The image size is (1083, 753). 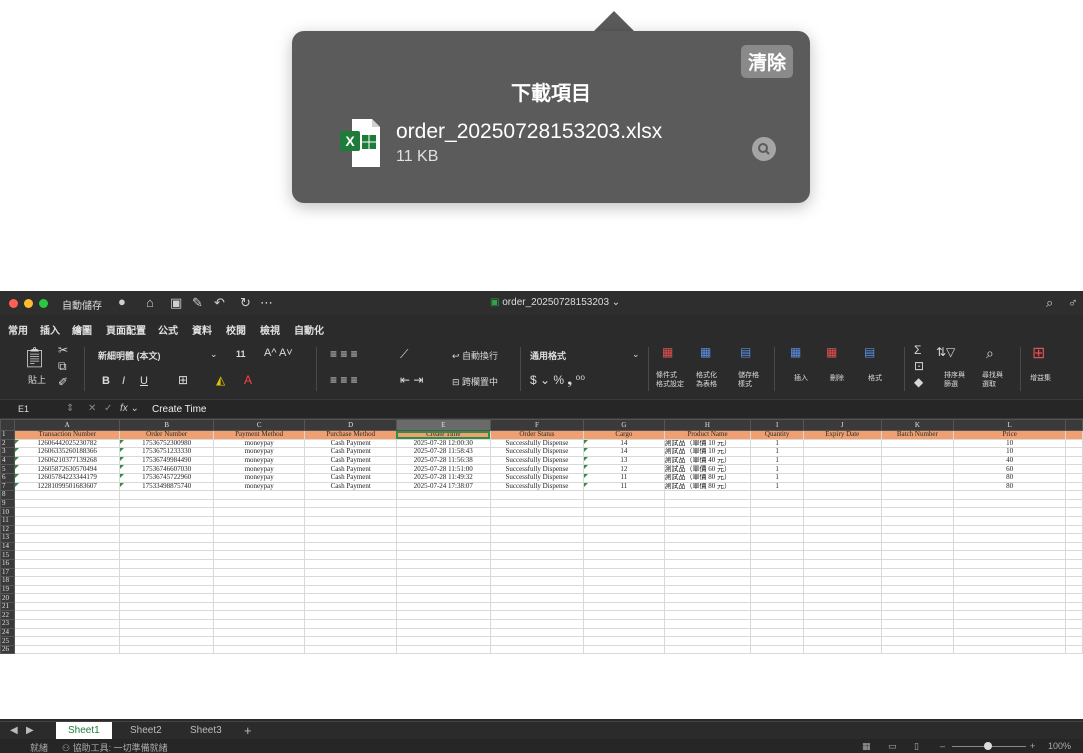 What do you see at coordinates (443, 425) in the screenshot?
I see `column-header: E` at bounding box center [443, 425].